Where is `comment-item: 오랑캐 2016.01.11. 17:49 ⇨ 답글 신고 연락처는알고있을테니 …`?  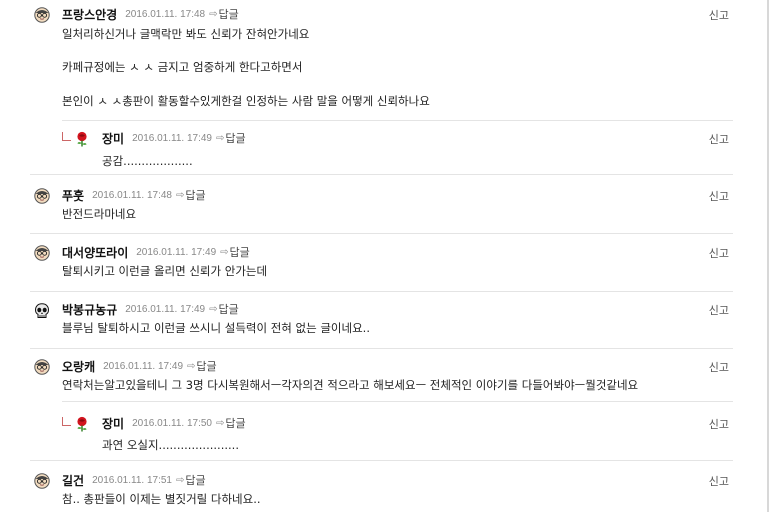 comment-item: 오랑캐 2016.01.11. 17:49 ⇨ 답글 신고 연락처는알고있을테니 … is located at coordinates (384, 378).